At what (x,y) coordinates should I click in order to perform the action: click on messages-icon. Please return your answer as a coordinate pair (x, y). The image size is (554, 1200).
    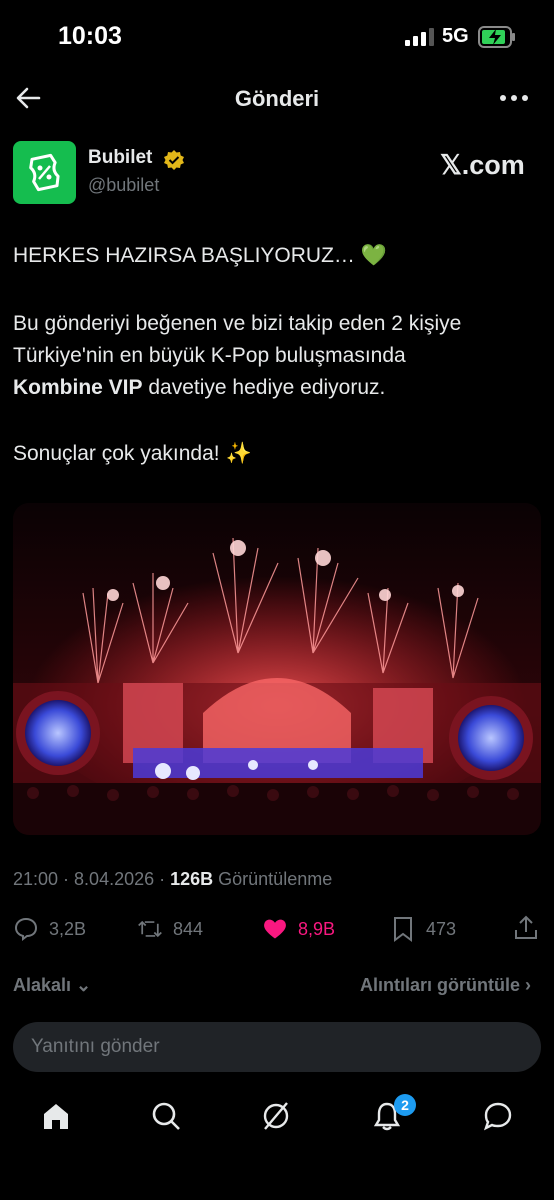
    Looking at the image, I should click on (498, 1116).